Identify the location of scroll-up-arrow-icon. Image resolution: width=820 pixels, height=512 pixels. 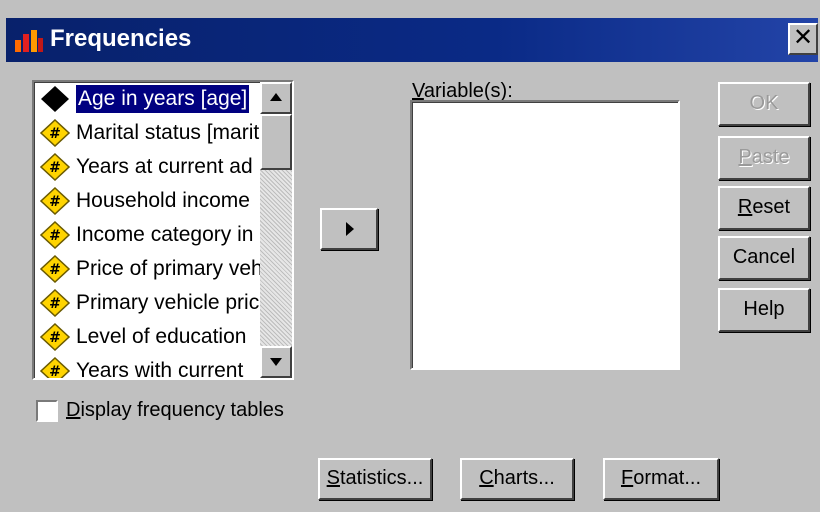
(276, 97).